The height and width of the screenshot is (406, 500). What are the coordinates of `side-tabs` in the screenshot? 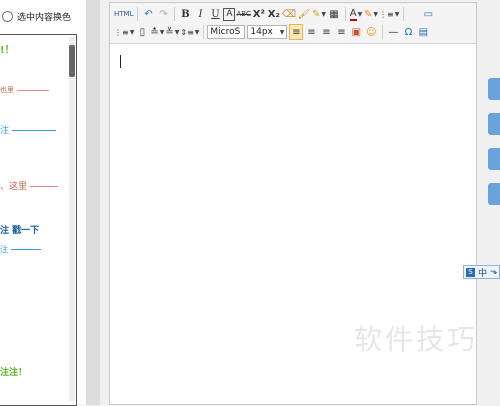 It's located at (494, 148).